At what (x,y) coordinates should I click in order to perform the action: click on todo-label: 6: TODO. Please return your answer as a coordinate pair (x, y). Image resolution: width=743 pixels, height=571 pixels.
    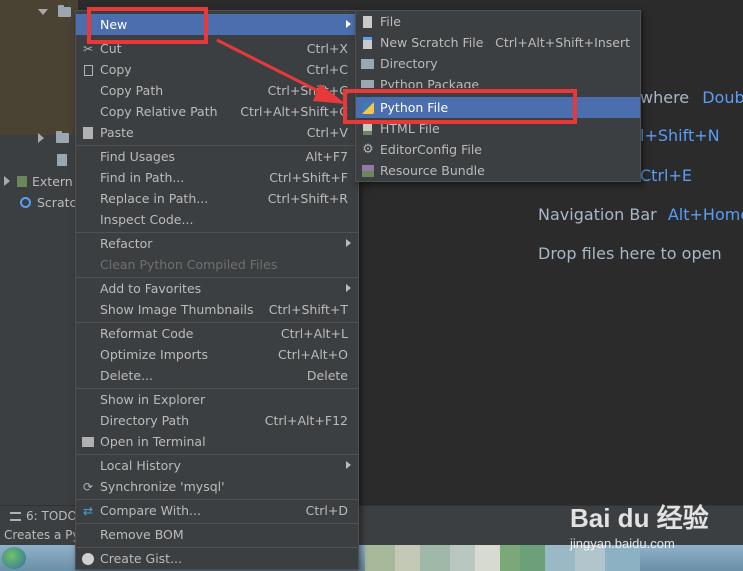
    Looking at the image, I should click on (51, 516).